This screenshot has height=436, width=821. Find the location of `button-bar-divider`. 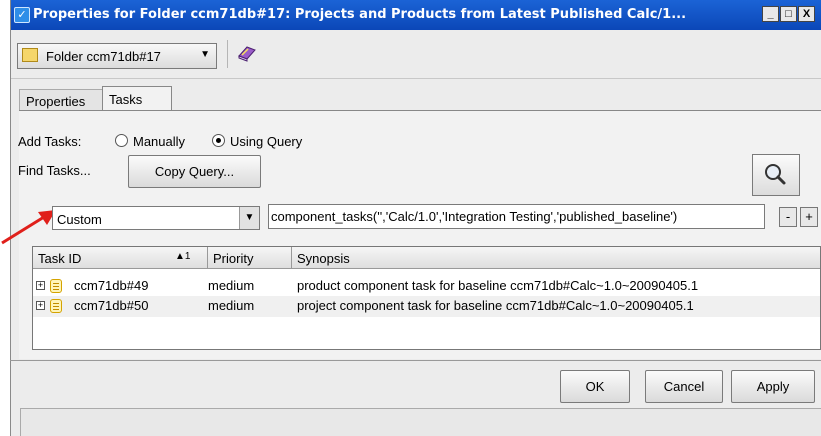

button-bar-divider is located at coordinates (415, 360).